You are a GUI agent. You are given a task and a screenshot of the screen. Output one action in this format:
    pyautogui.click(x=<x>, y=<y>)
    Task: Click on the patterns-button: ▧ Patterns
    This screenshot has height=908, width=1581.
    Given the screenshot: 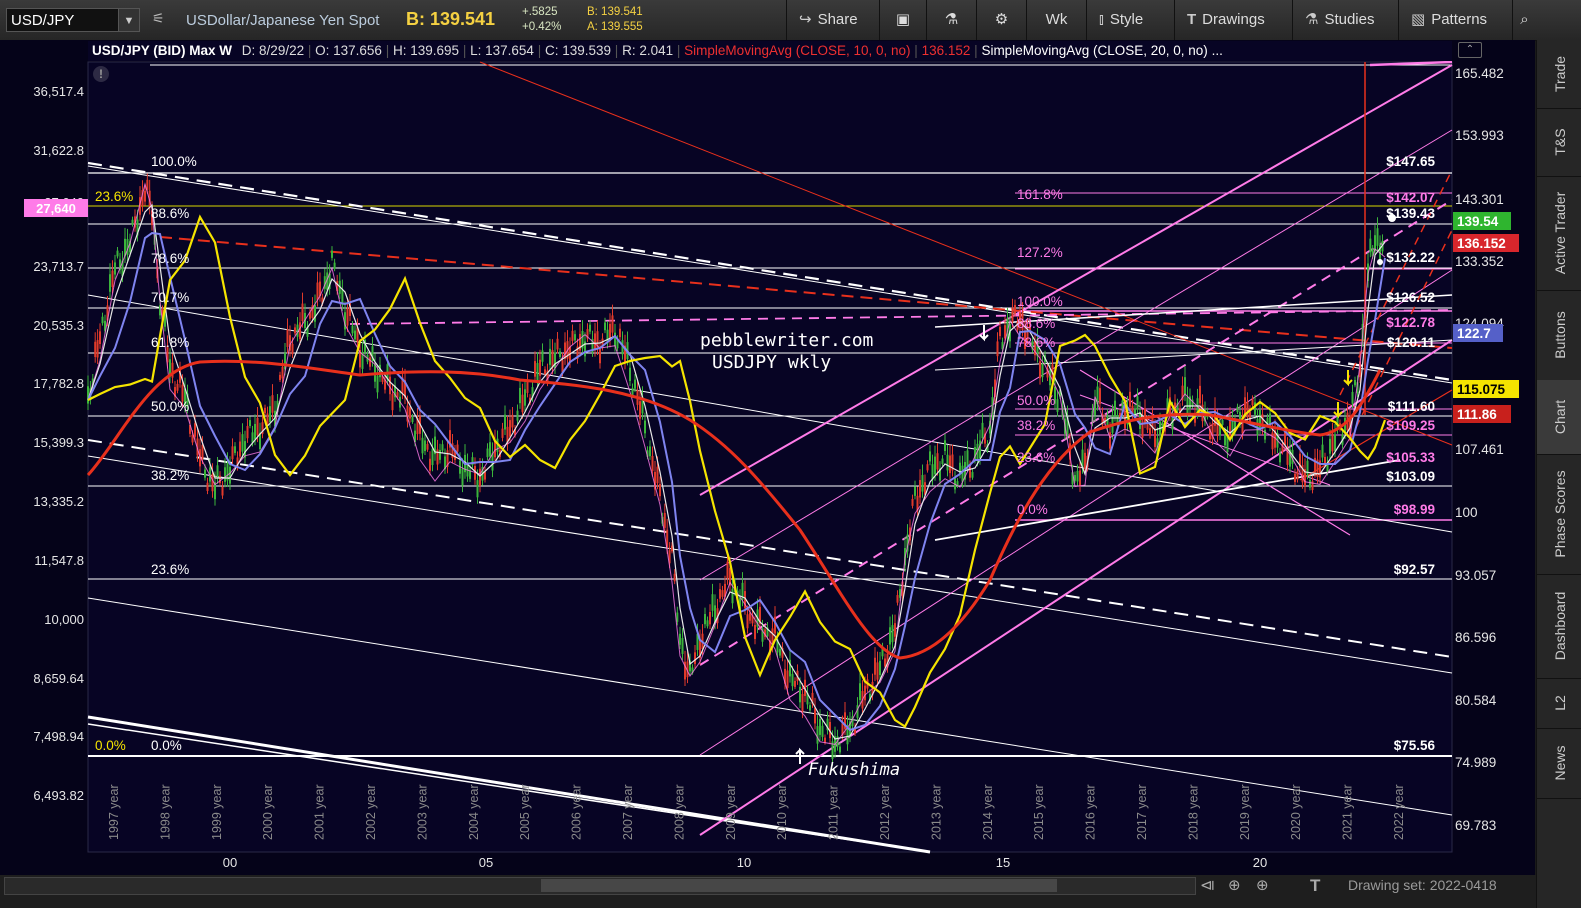 What is the action you would take?
    pyautogui.click(x=1455, y=20)
    